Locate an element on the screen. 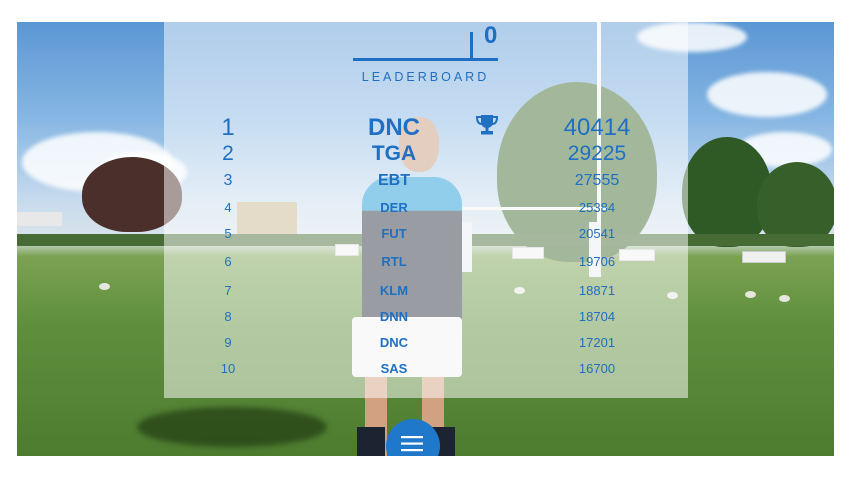 The image size is (852, 479). player-name: TGA is located at coordinates (394, 153).